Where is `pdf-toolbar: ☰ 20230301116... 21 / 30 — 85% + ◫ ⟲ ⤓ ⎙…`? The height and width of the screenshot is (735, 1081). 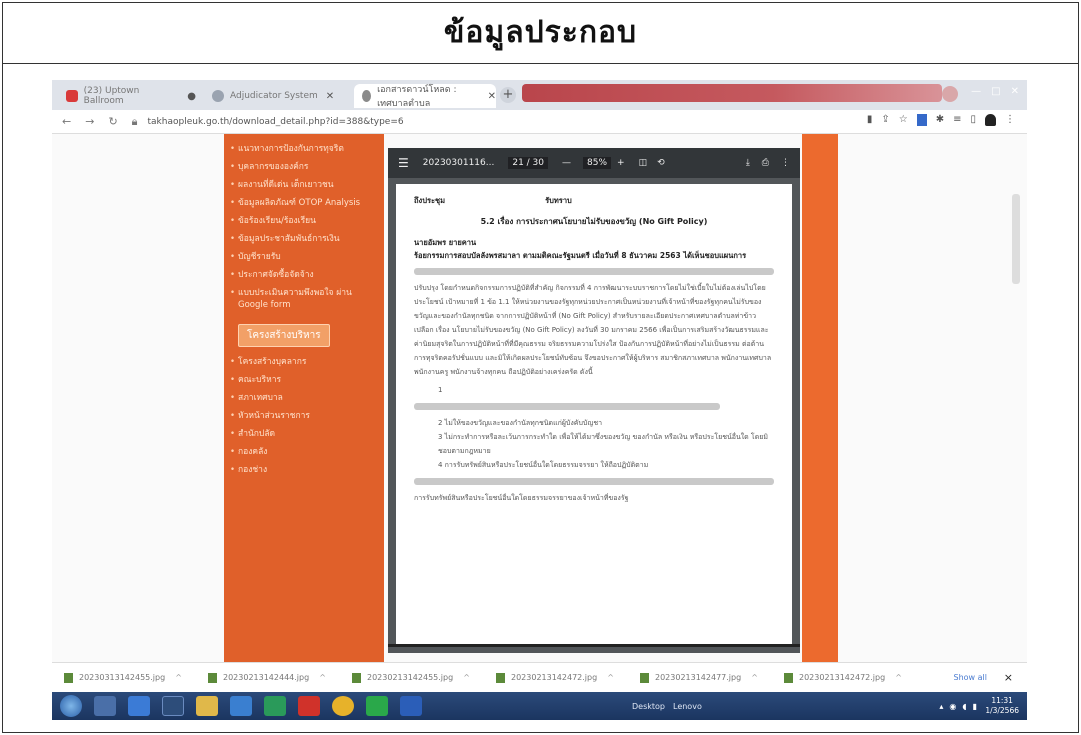 pdf-toolbar: ☰ 20230301116... 21 / 30 — 85% + ◫ ⟲ ⤓ ⎙… is located at coordinates (594, 163).